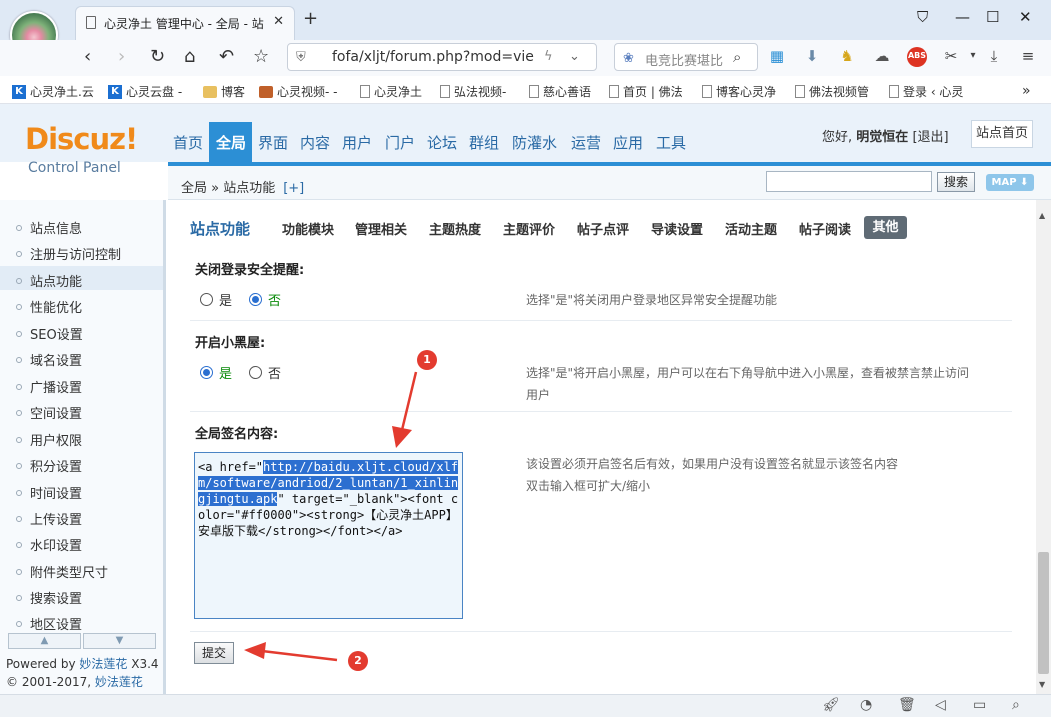  I want to click on browser-statusbar, so click(525, 705).